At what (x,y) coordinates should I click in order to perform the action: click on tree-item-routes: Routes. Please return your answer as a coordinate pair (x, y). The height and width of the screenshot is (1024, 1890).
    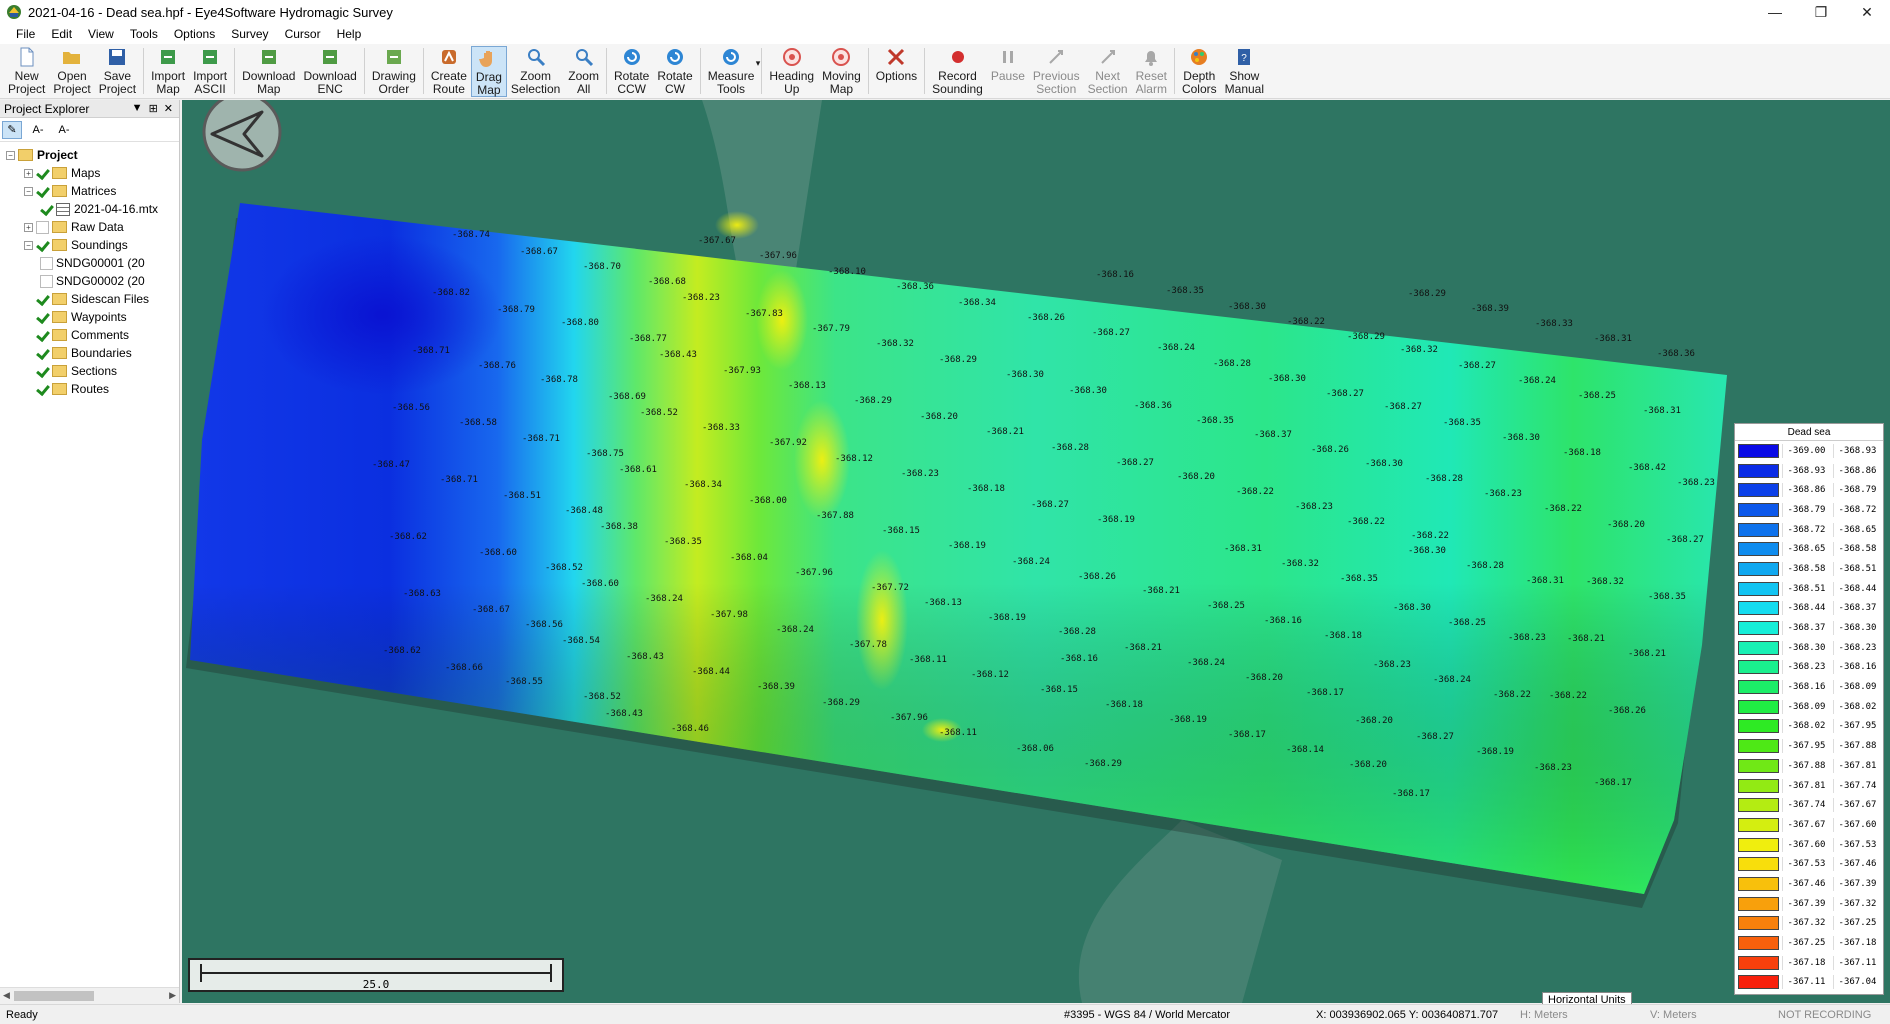
    Looking at the image, I should click on (89, 389).